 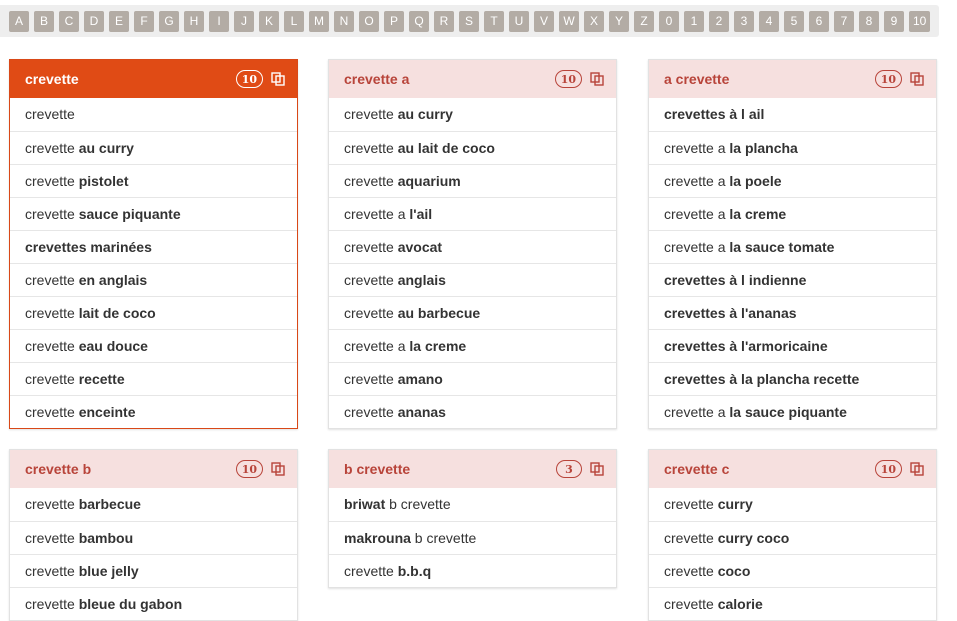 What do you see at coordinates (472, 147) in the screenshot?
I see `suggestion-item: crevette au lait de coco` at bounding box center [472, 147].